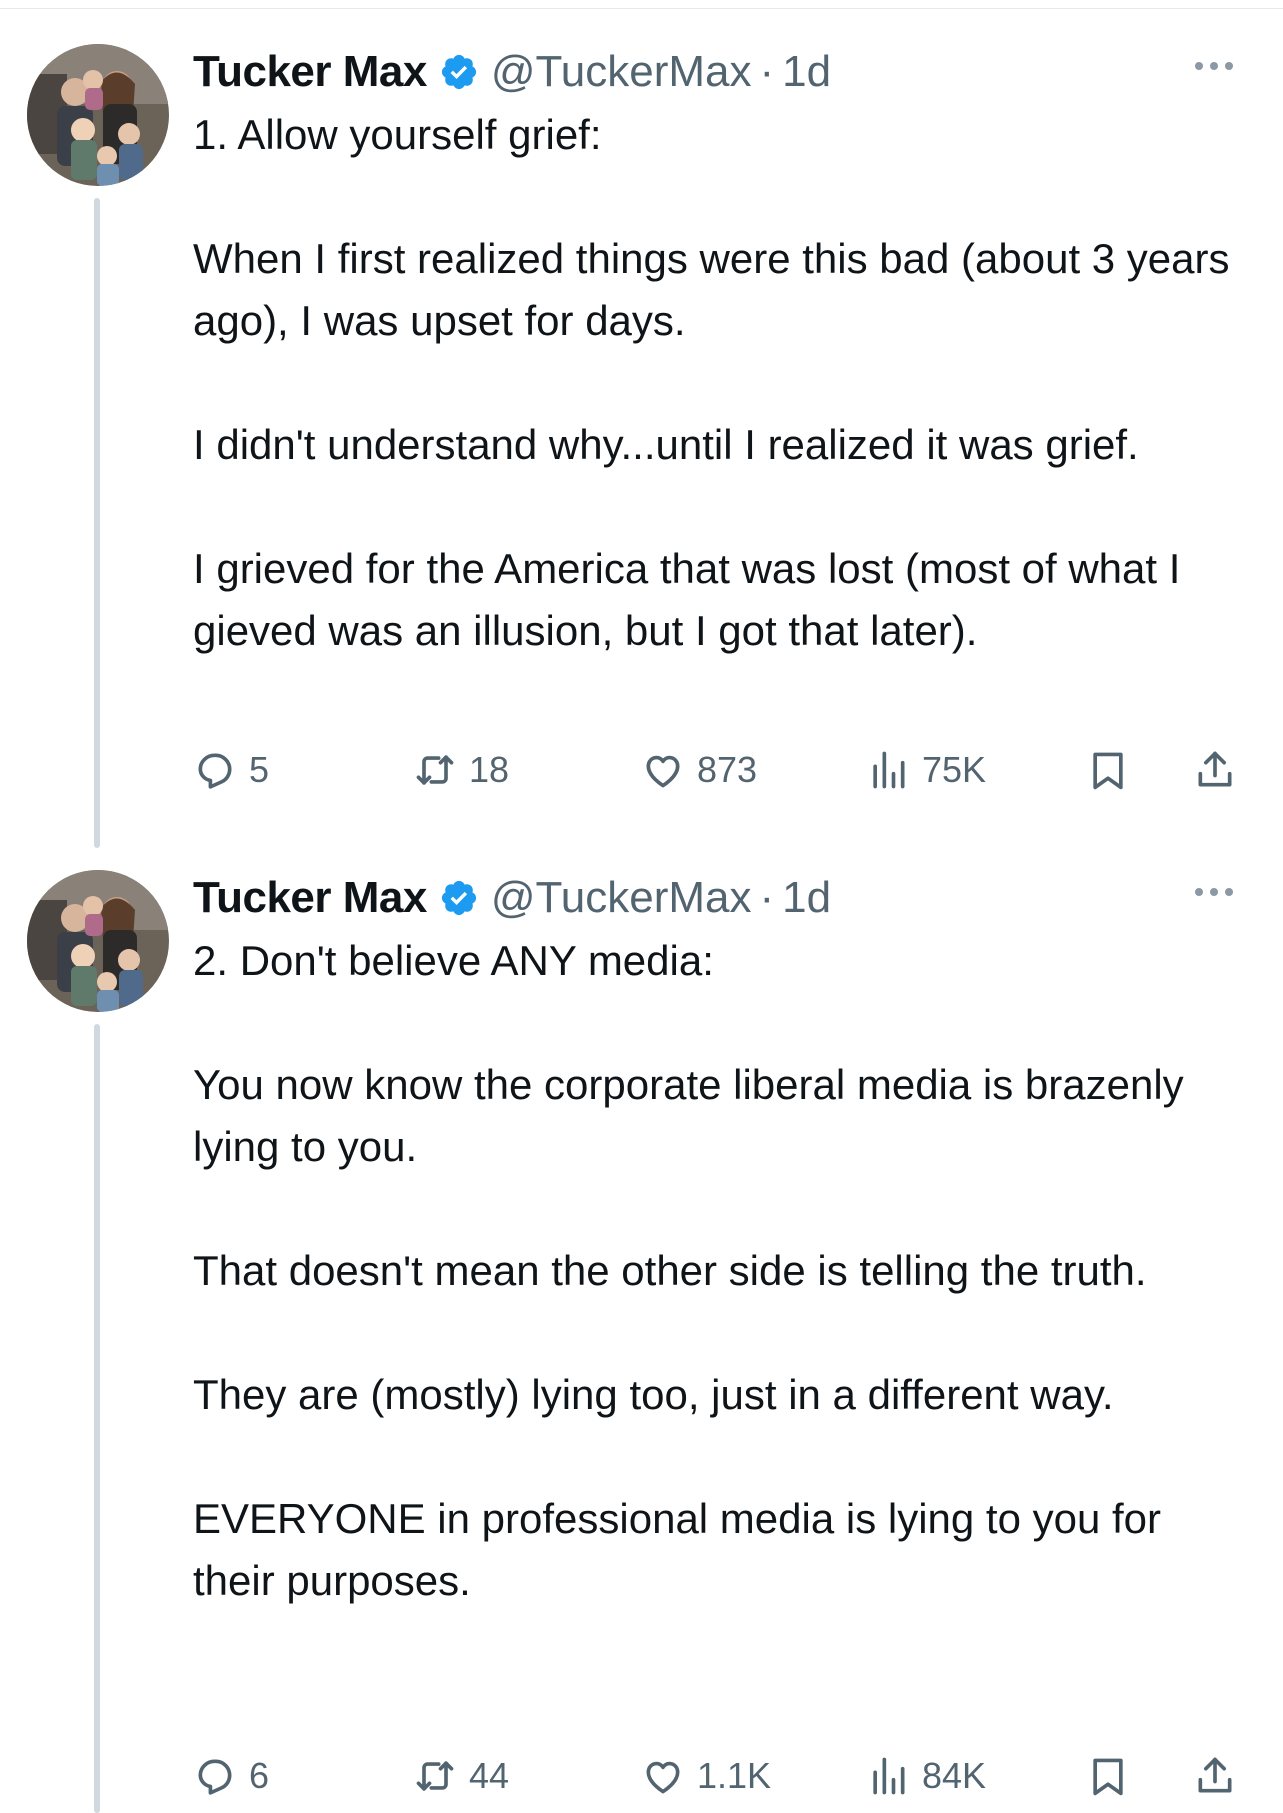  What do you see at coordinates (489, 769) in the screenshot?
I see `repost-count: 18` at bounding box center [489, 769].